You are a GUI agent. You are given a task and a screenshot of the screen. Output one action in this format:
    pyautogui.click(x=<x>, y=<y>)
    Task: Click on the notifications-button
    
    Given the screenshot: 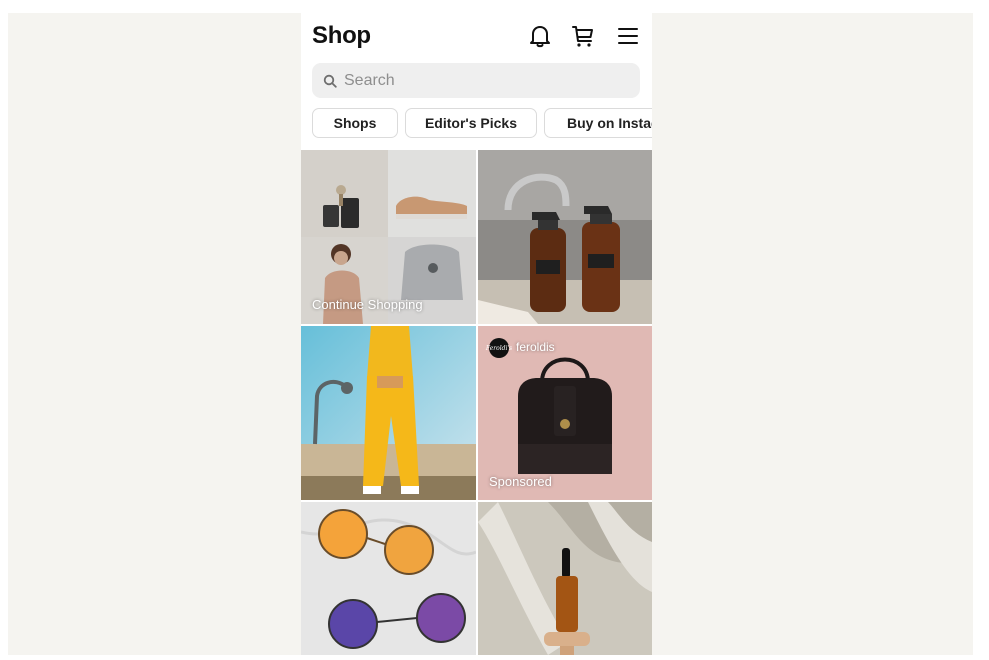 What is the action you would take?
    pyautogui.click(x=540, y=36)
    